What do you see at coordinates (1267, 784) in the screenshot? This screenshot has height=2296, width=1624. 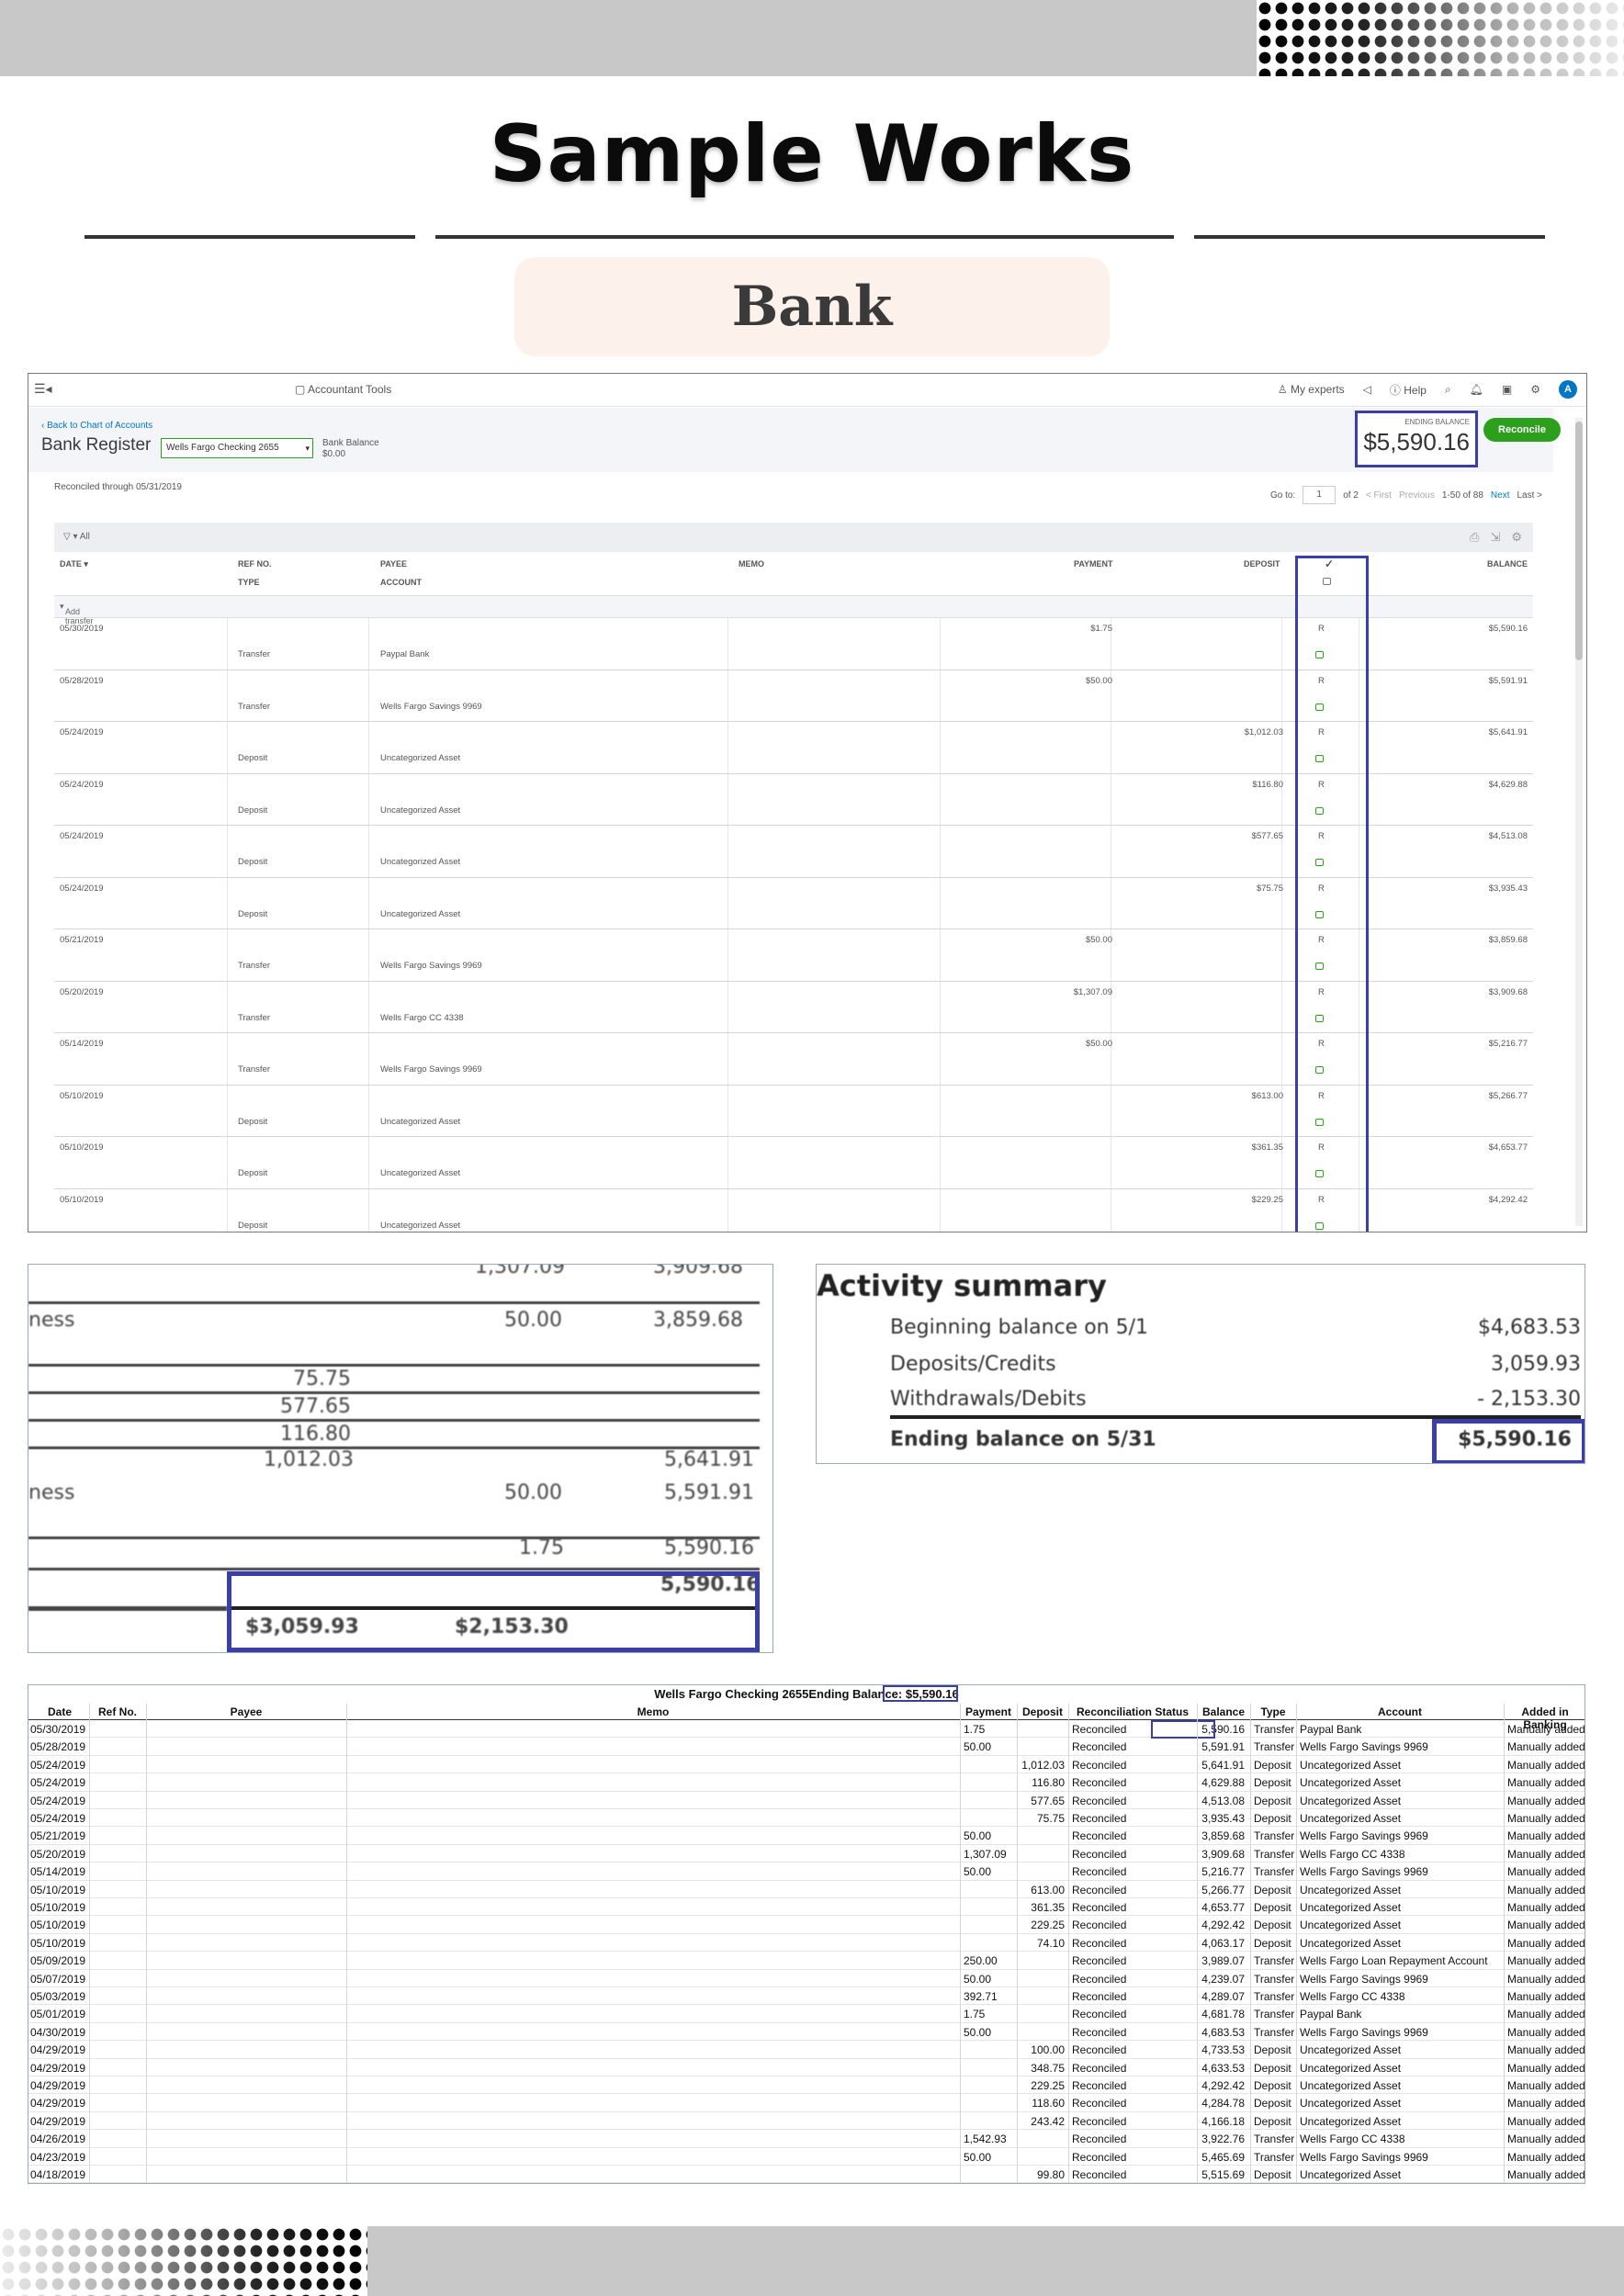 I see `cell-deposit: $116.80` at bounding box center [1267, 784].